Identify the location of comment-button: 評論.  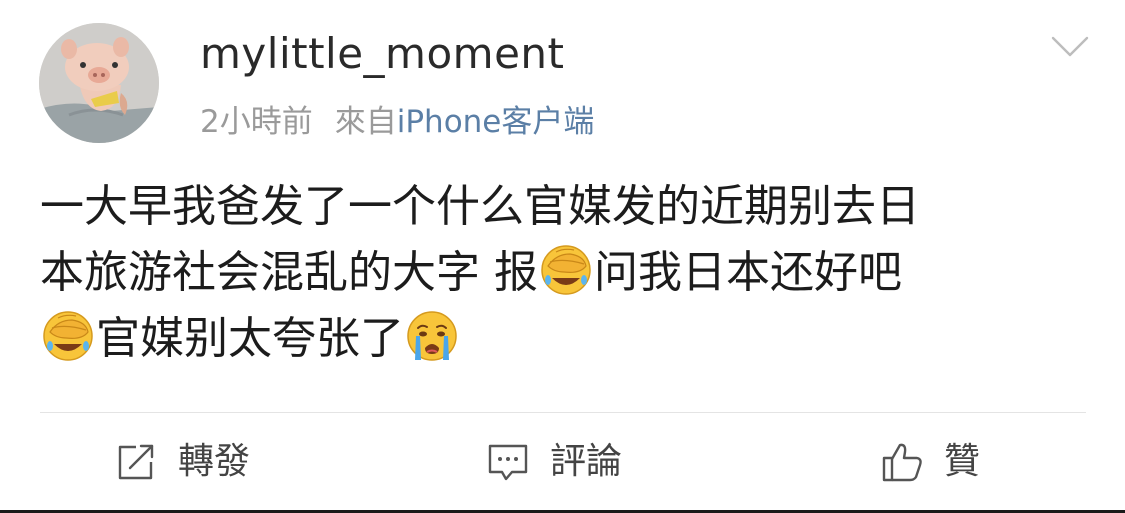
(554, 462).